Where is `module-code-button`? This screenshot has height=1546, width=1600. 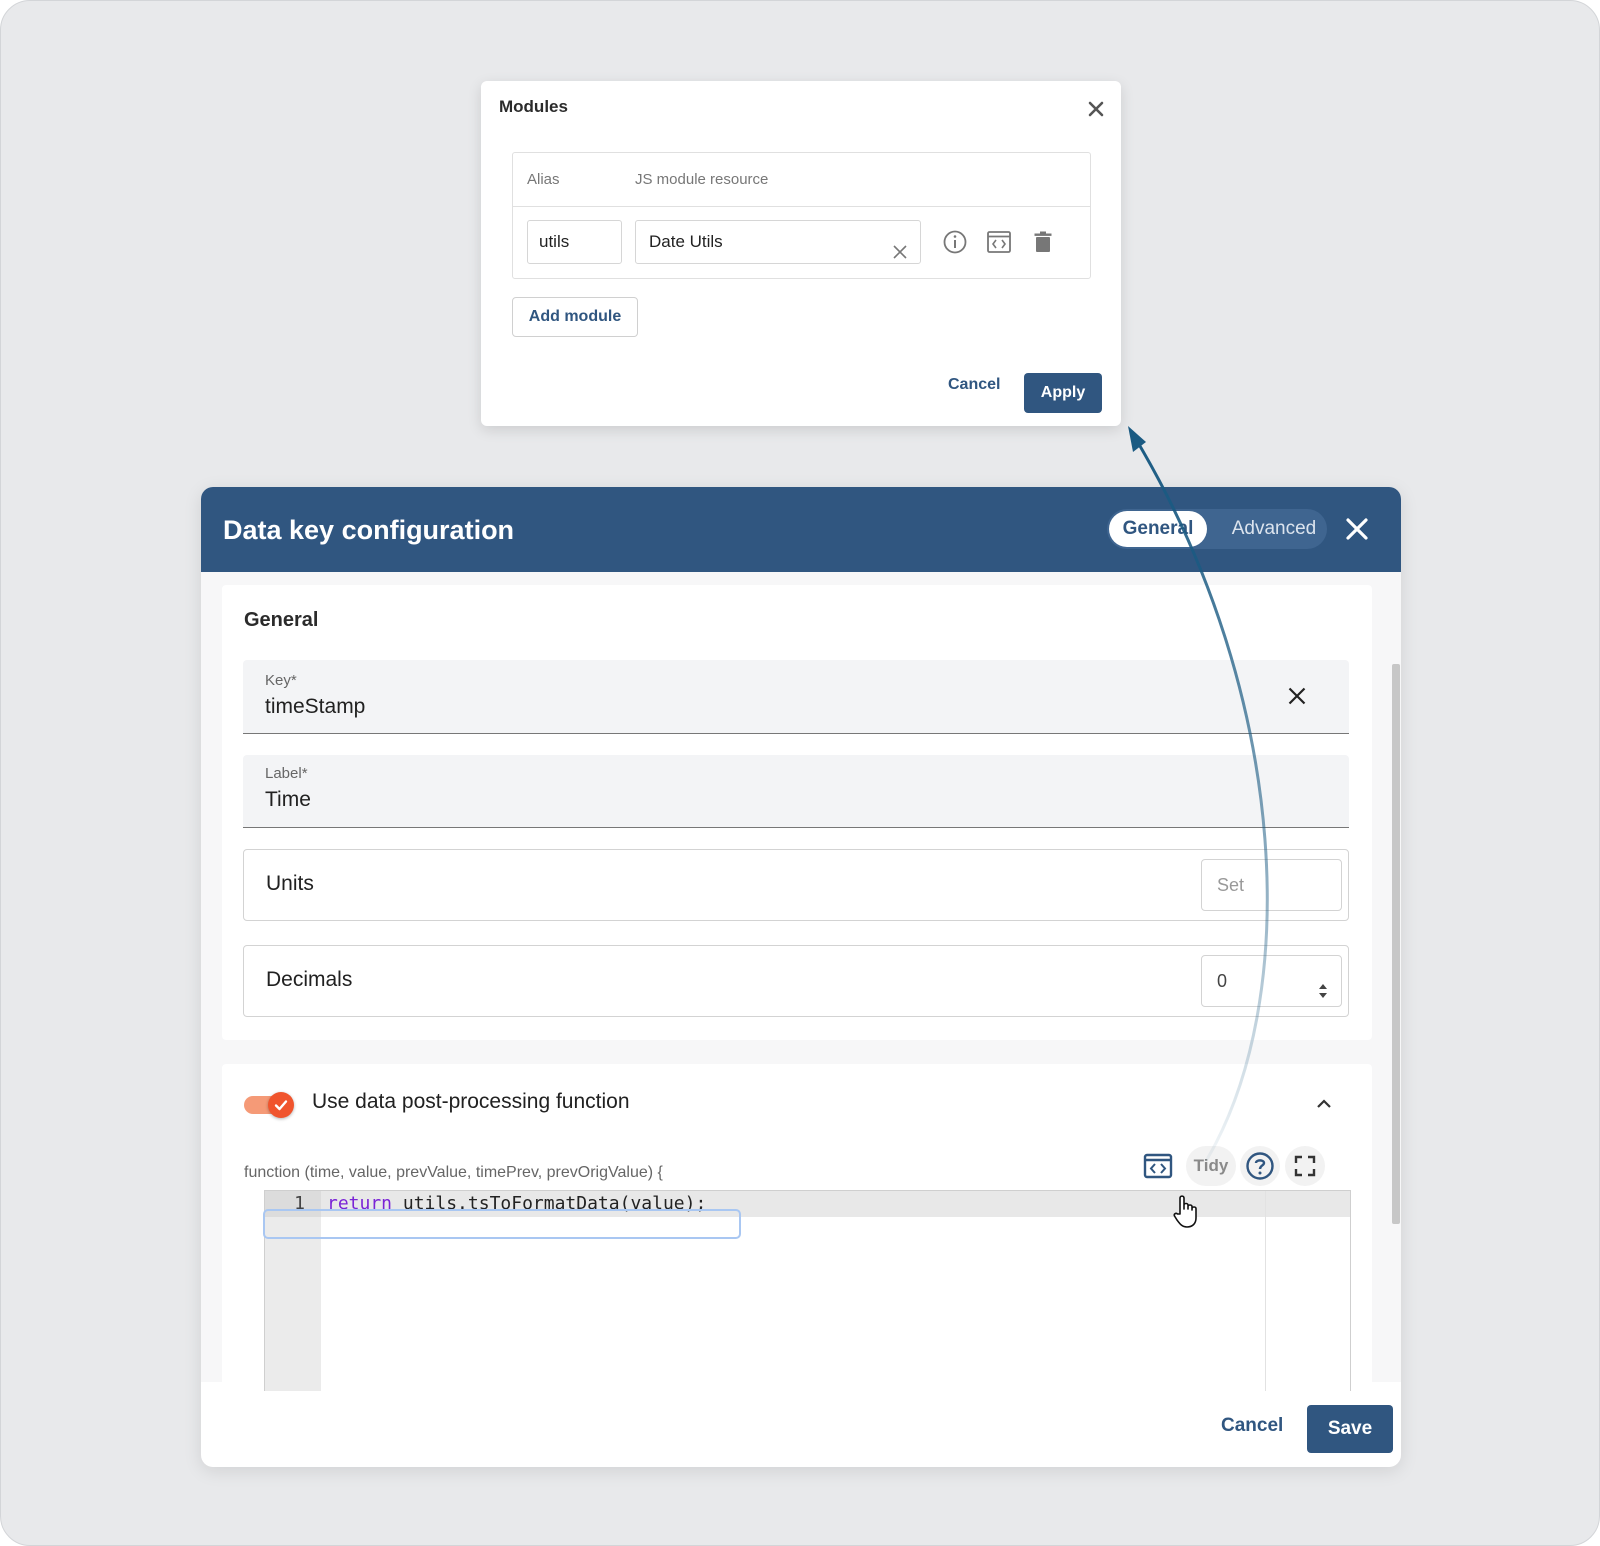 module-code-button is located at coordinates (999, 242).